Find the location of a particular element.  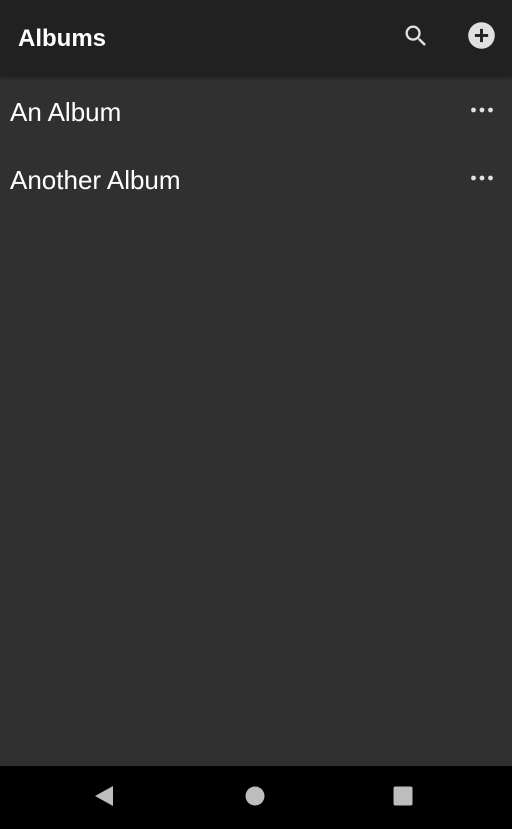

album-list-item: Another Album is located at coordinates (256, 177).